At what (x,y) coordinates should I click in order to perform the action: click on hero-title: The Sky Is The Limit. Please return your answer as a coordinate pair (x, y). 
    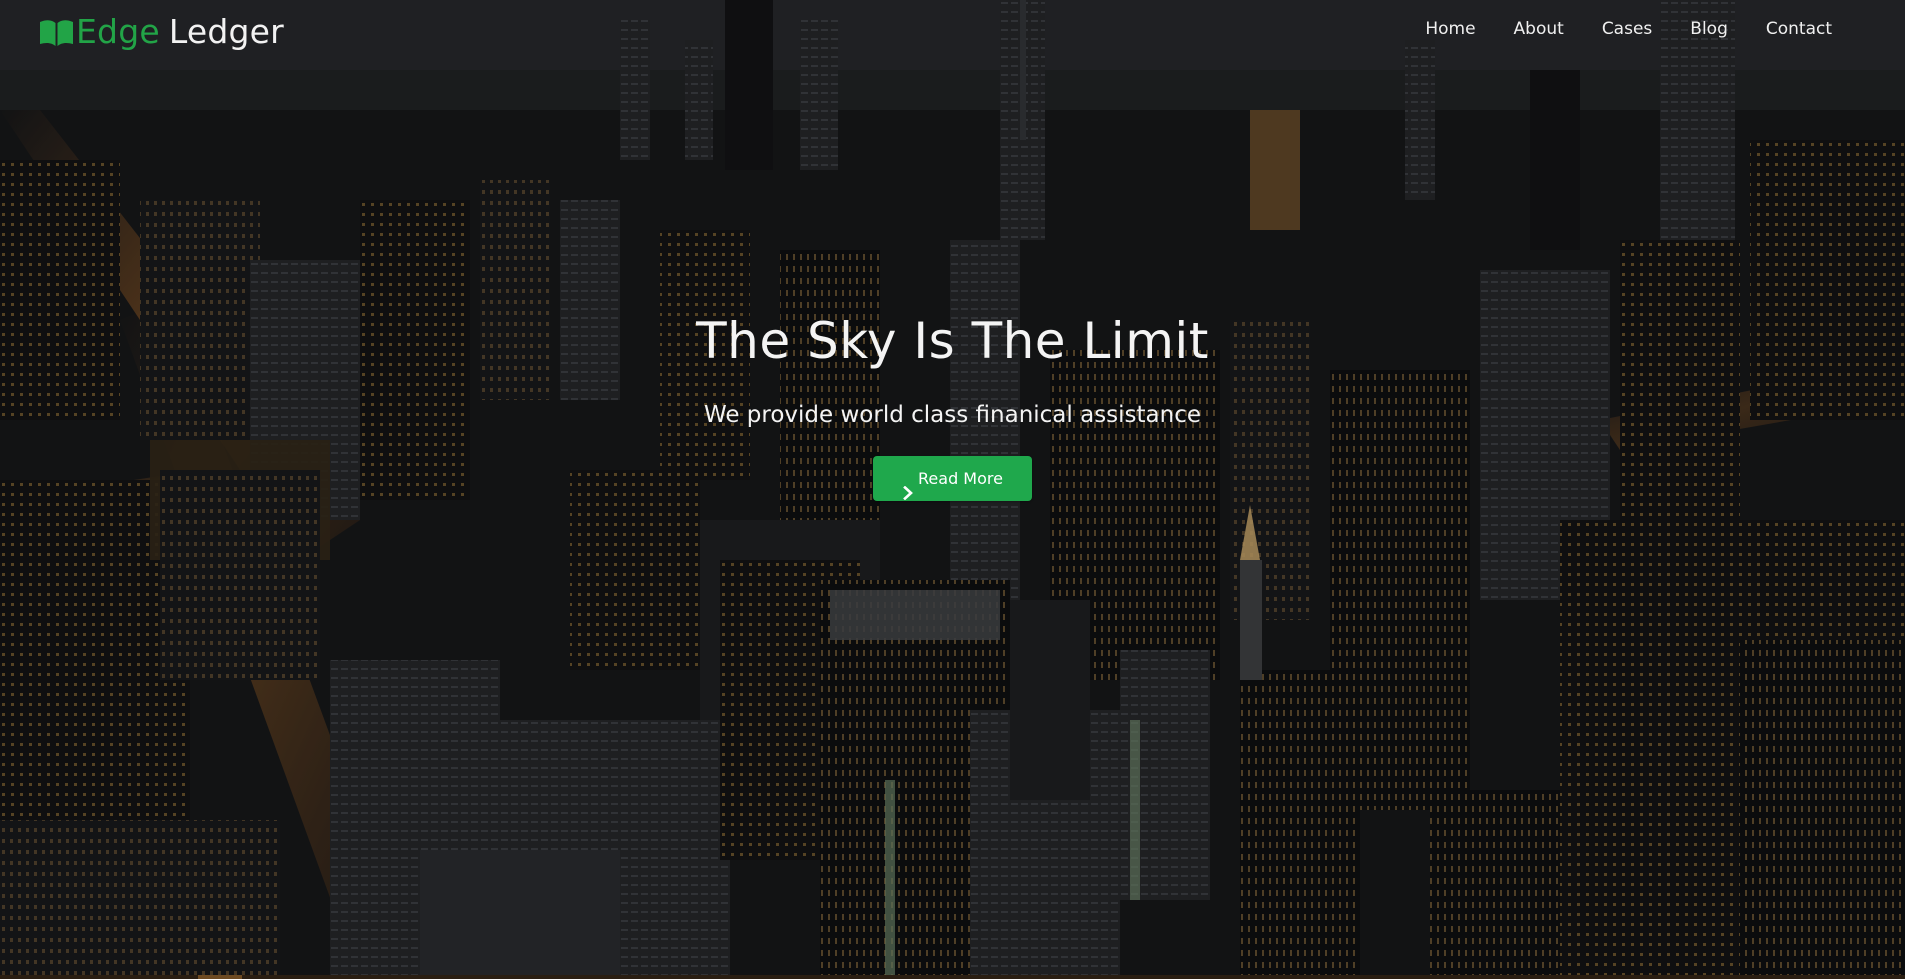
    Looking at the image, I should click on (952, 341).